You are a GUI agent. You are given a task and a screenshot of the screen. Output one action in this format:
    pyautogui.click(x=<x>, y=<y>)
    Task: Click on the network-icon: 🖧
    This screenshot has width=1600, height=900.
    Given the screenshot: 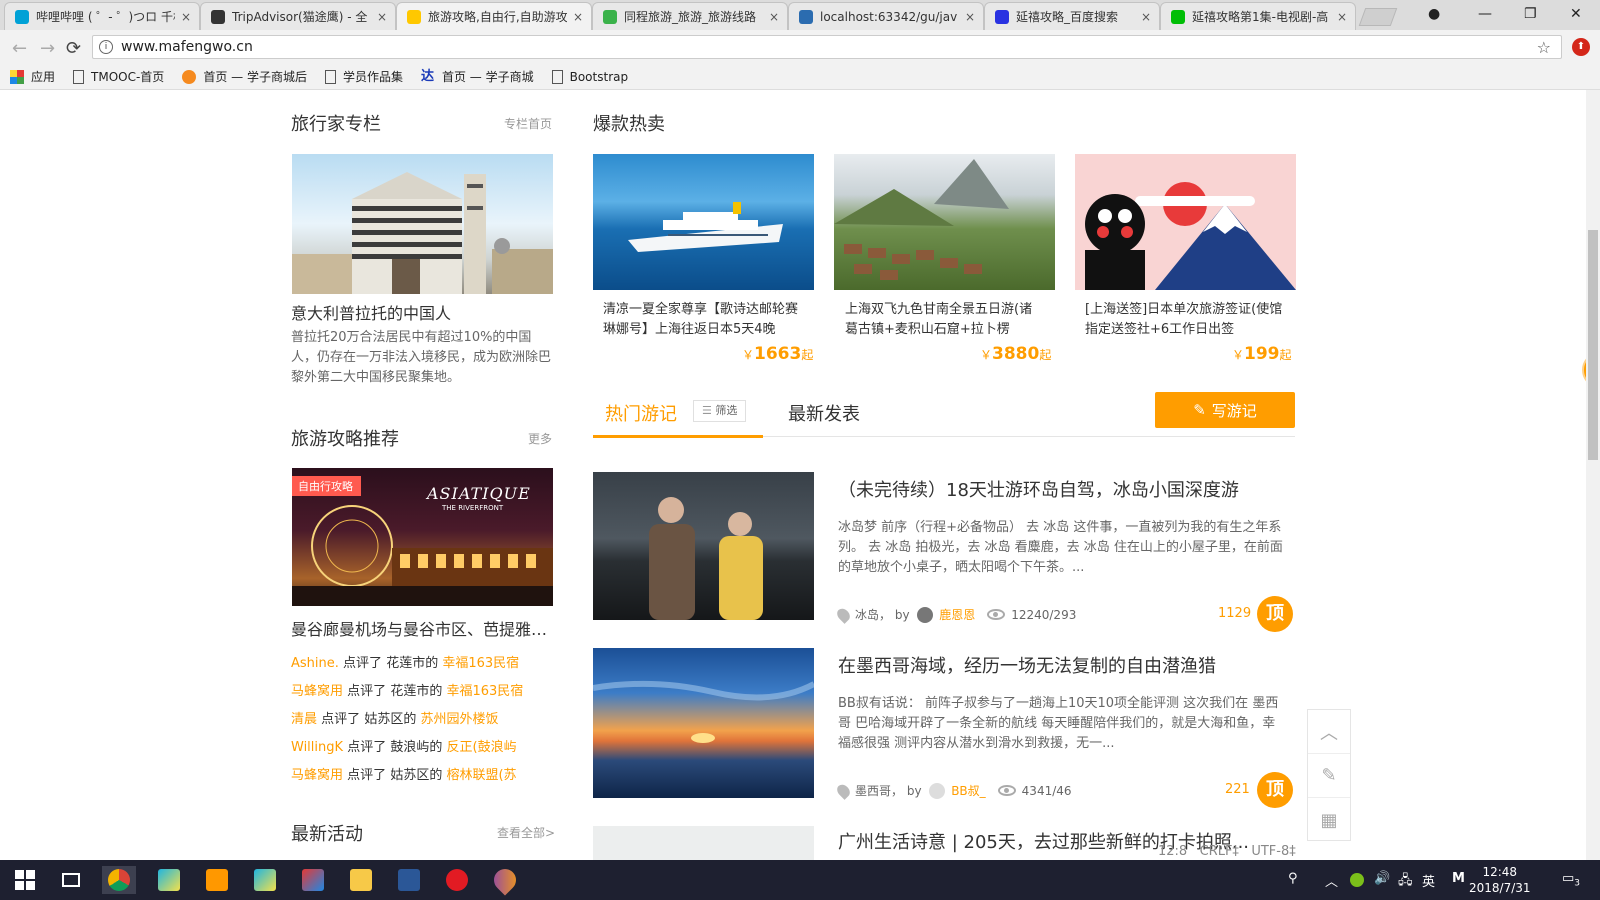 What is the action you would take?
    pyautogui.click(x=1405, y=882)
    